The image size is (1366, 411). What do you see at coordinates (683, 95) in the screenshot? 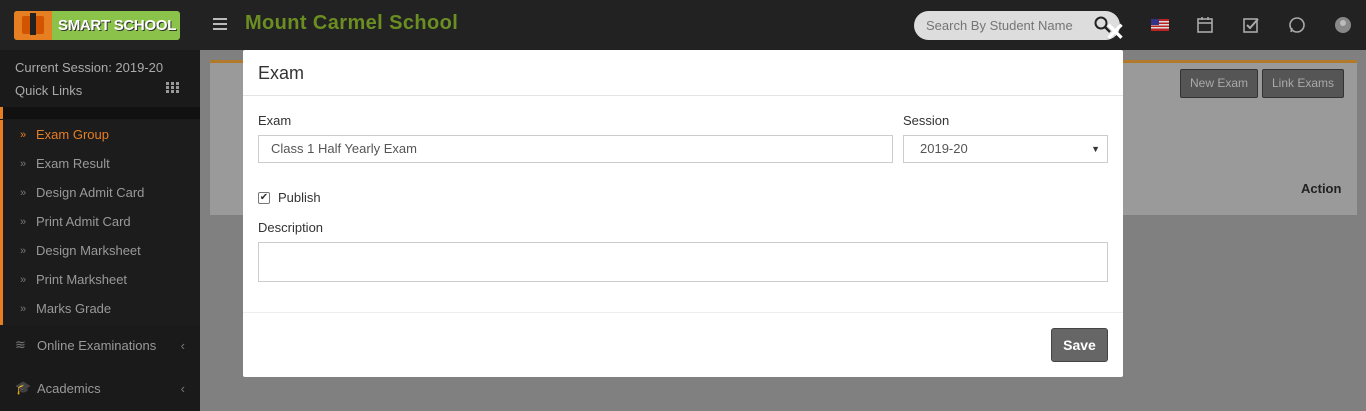
I see `modal-header-divider` at bounding box center [683, 95].